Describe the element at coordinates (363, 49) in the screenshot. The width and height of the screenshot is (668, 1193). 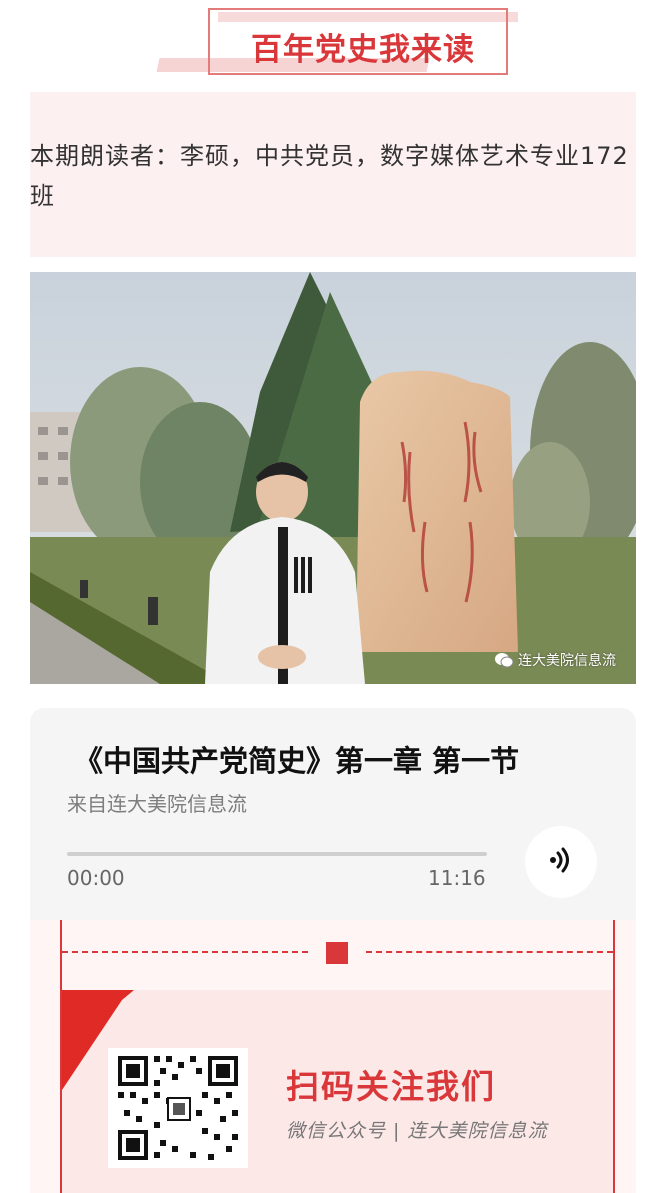
I see `page-title: 百年党史我来读` at that location.